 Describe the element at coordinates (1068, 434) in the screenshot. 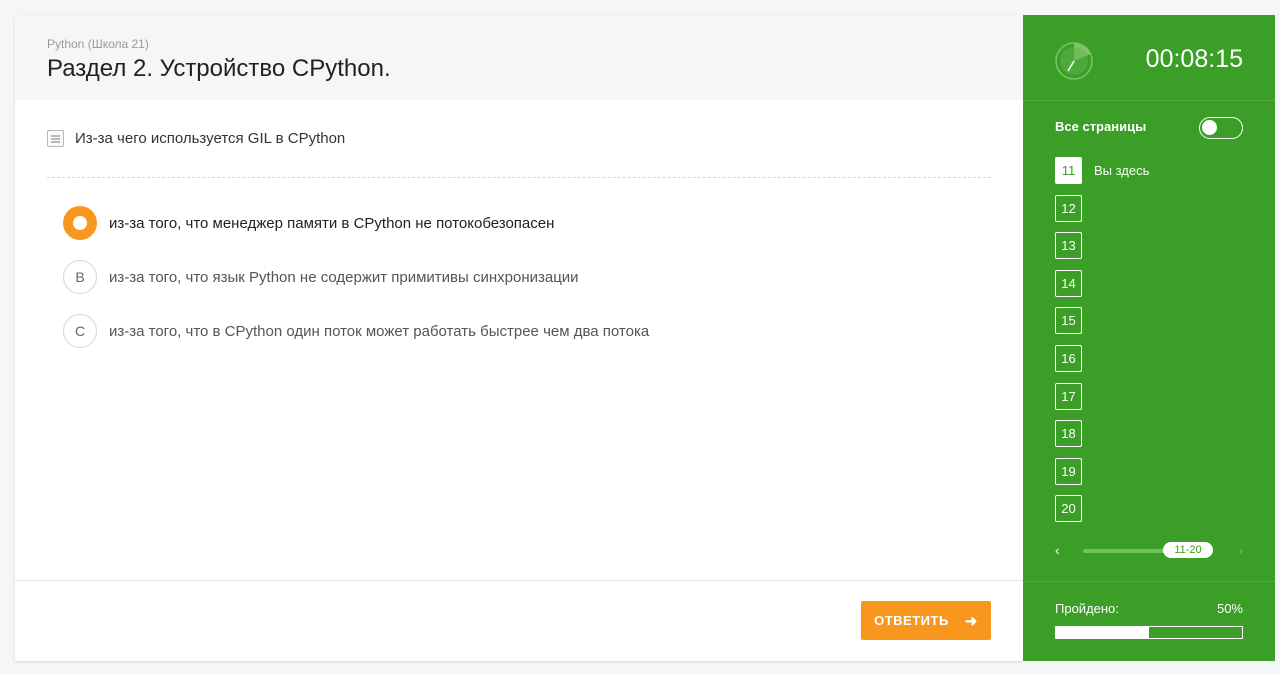

I see `page-number: 18` at that location.